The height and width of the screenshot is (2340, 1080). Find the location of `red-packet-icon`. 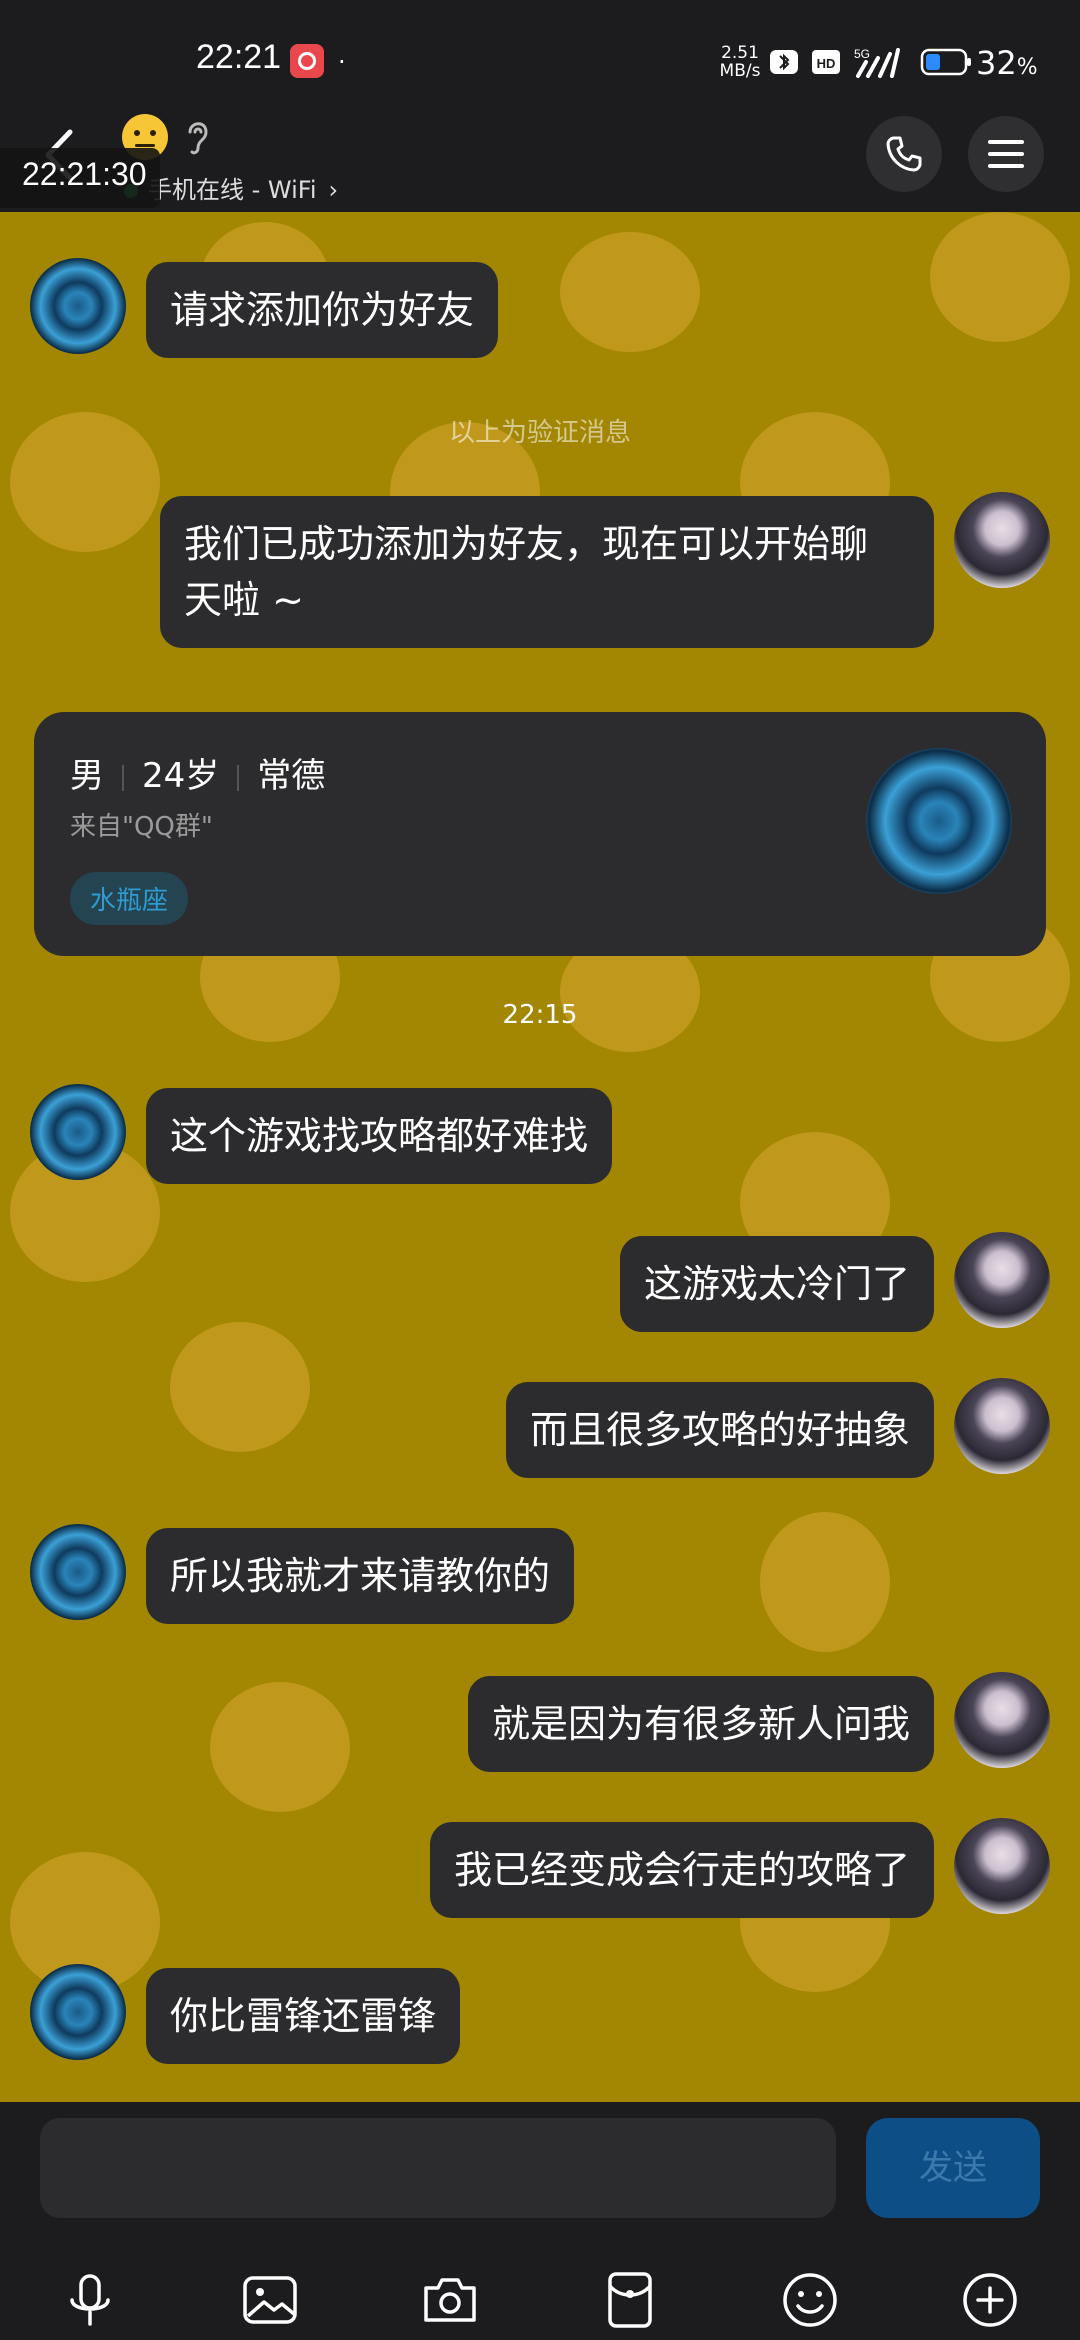

red-packet-icon is located at coordinates (630, 2300).